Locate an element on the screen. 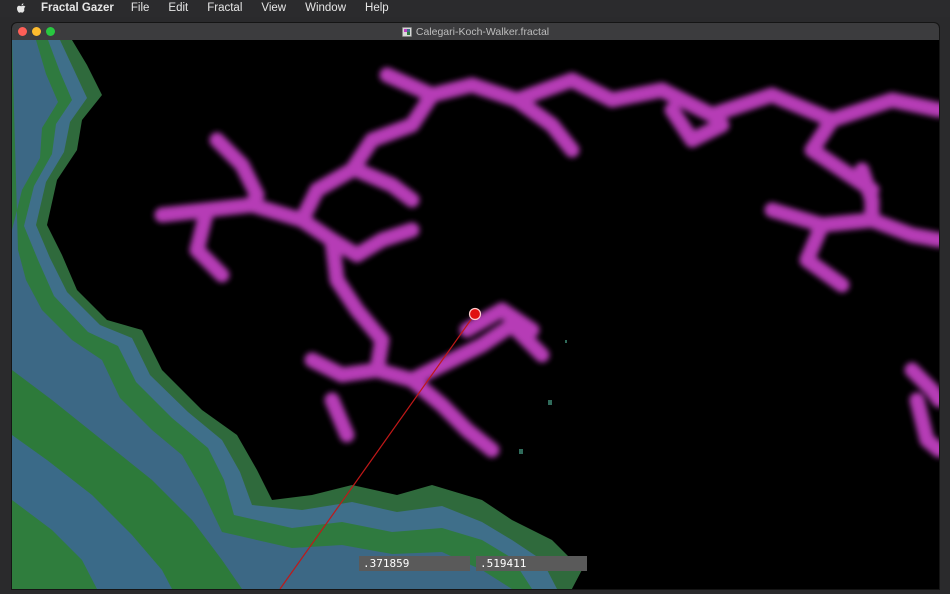  menu-app-name: Fractal Gazer is located at coordinates (77, 8).